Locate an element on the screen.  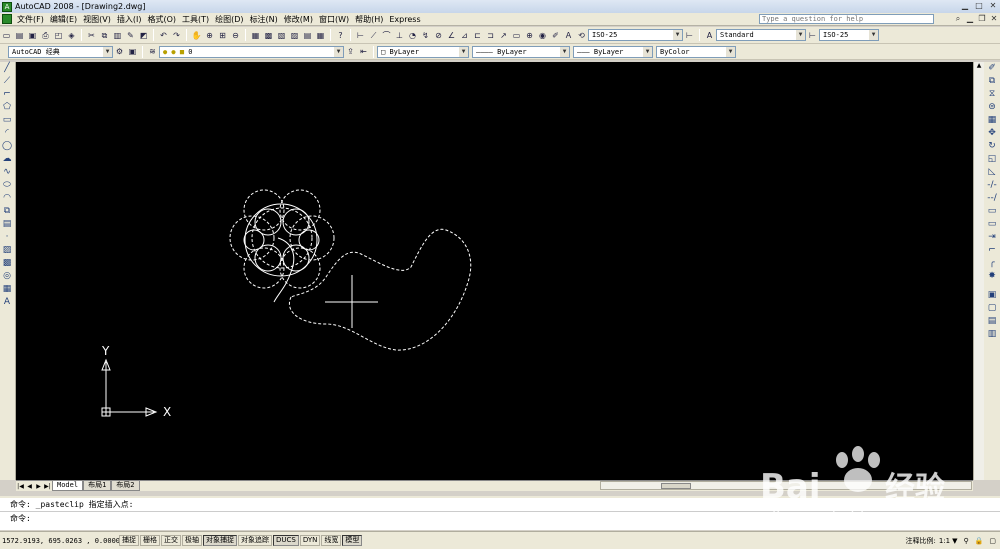
minimize-icon: ▁ is located at coordinates (965, 6).